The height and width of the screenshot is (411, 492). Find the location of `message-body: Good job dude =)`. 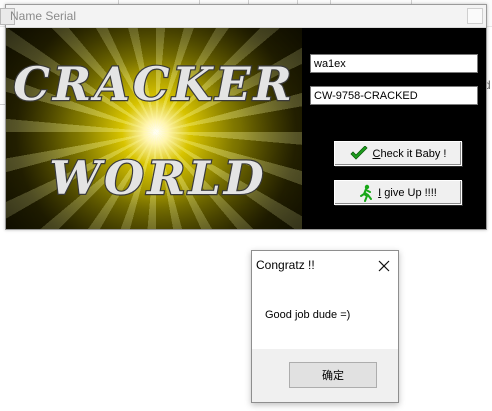

message-body: Good job dude =) is located at coordinates (325, 315).